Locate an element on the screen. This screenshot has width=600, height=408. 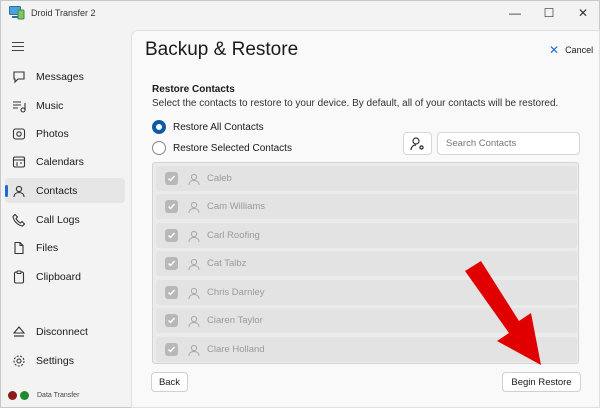
calendar-icon is located at coordinates (19, 162).